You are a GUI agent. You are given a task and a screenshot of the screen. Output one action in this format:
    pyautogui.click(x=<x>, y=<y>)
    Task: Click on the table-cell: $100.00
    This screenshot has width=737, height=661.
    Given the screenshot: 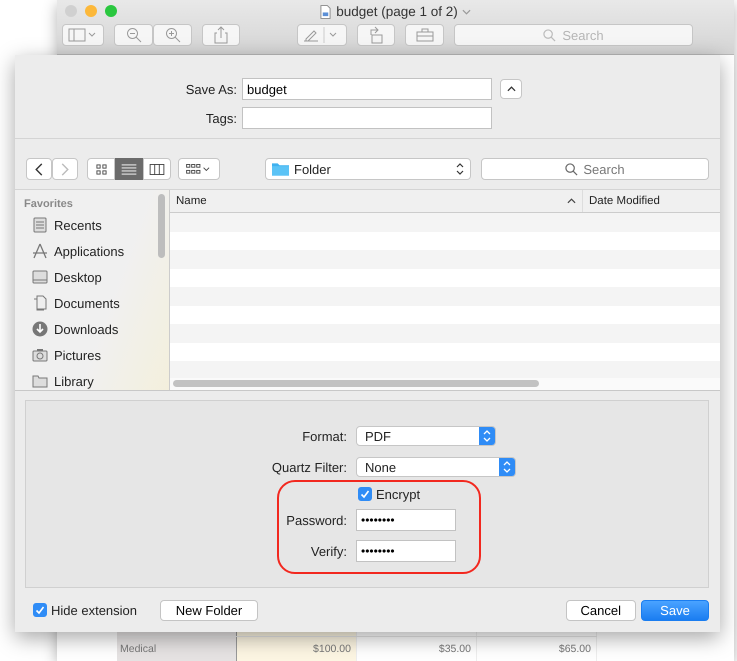 What is the action you would take?
    pyautogui.click(x=297, y=649)
    